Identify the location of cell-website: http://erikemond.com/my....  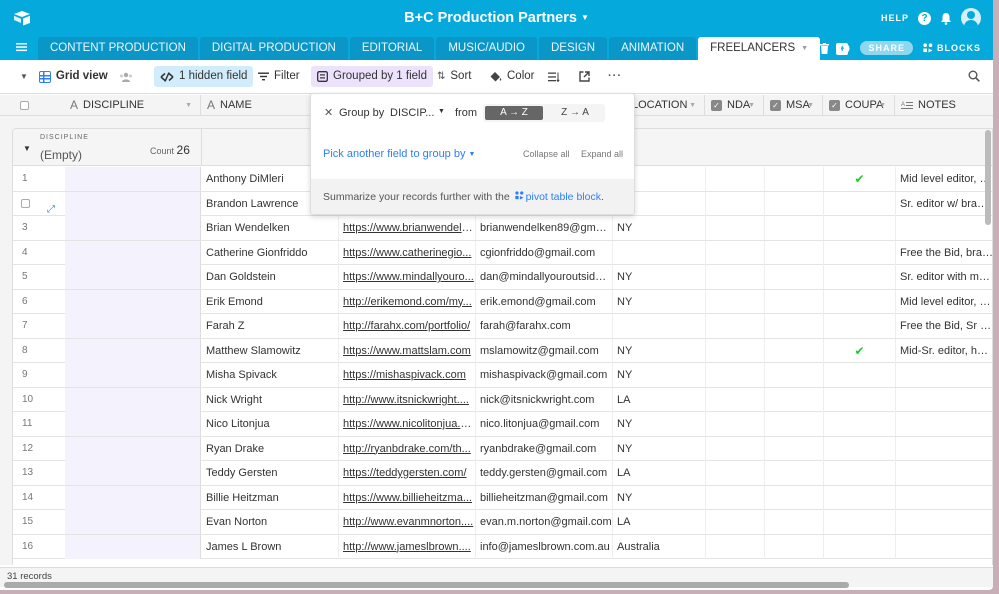
(407, 301).